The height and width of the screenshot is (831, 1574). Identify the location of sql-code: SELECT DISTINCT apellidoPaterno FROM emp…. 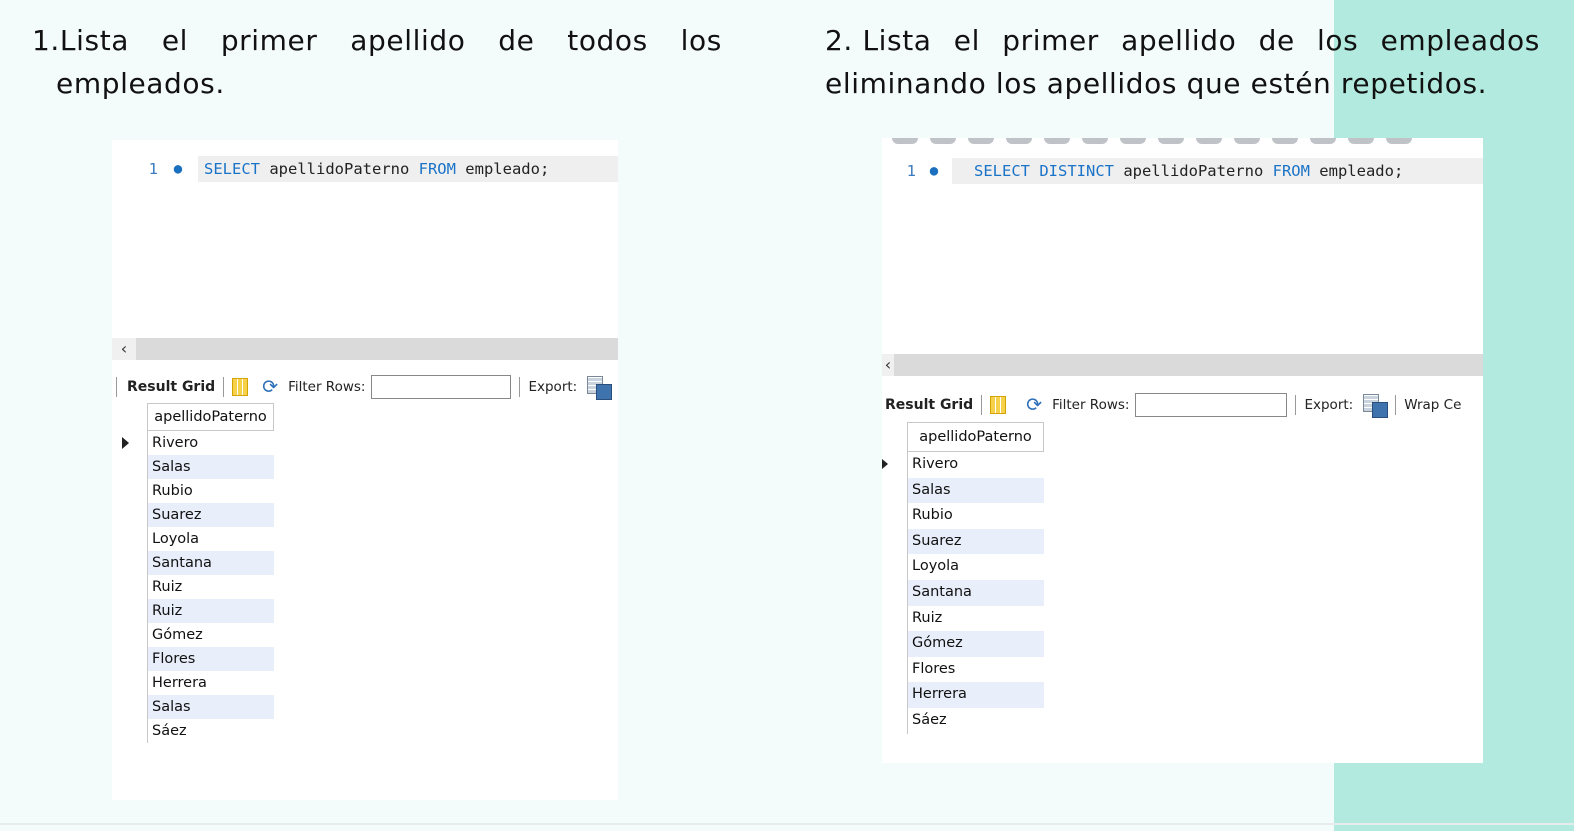
(1217, 171).